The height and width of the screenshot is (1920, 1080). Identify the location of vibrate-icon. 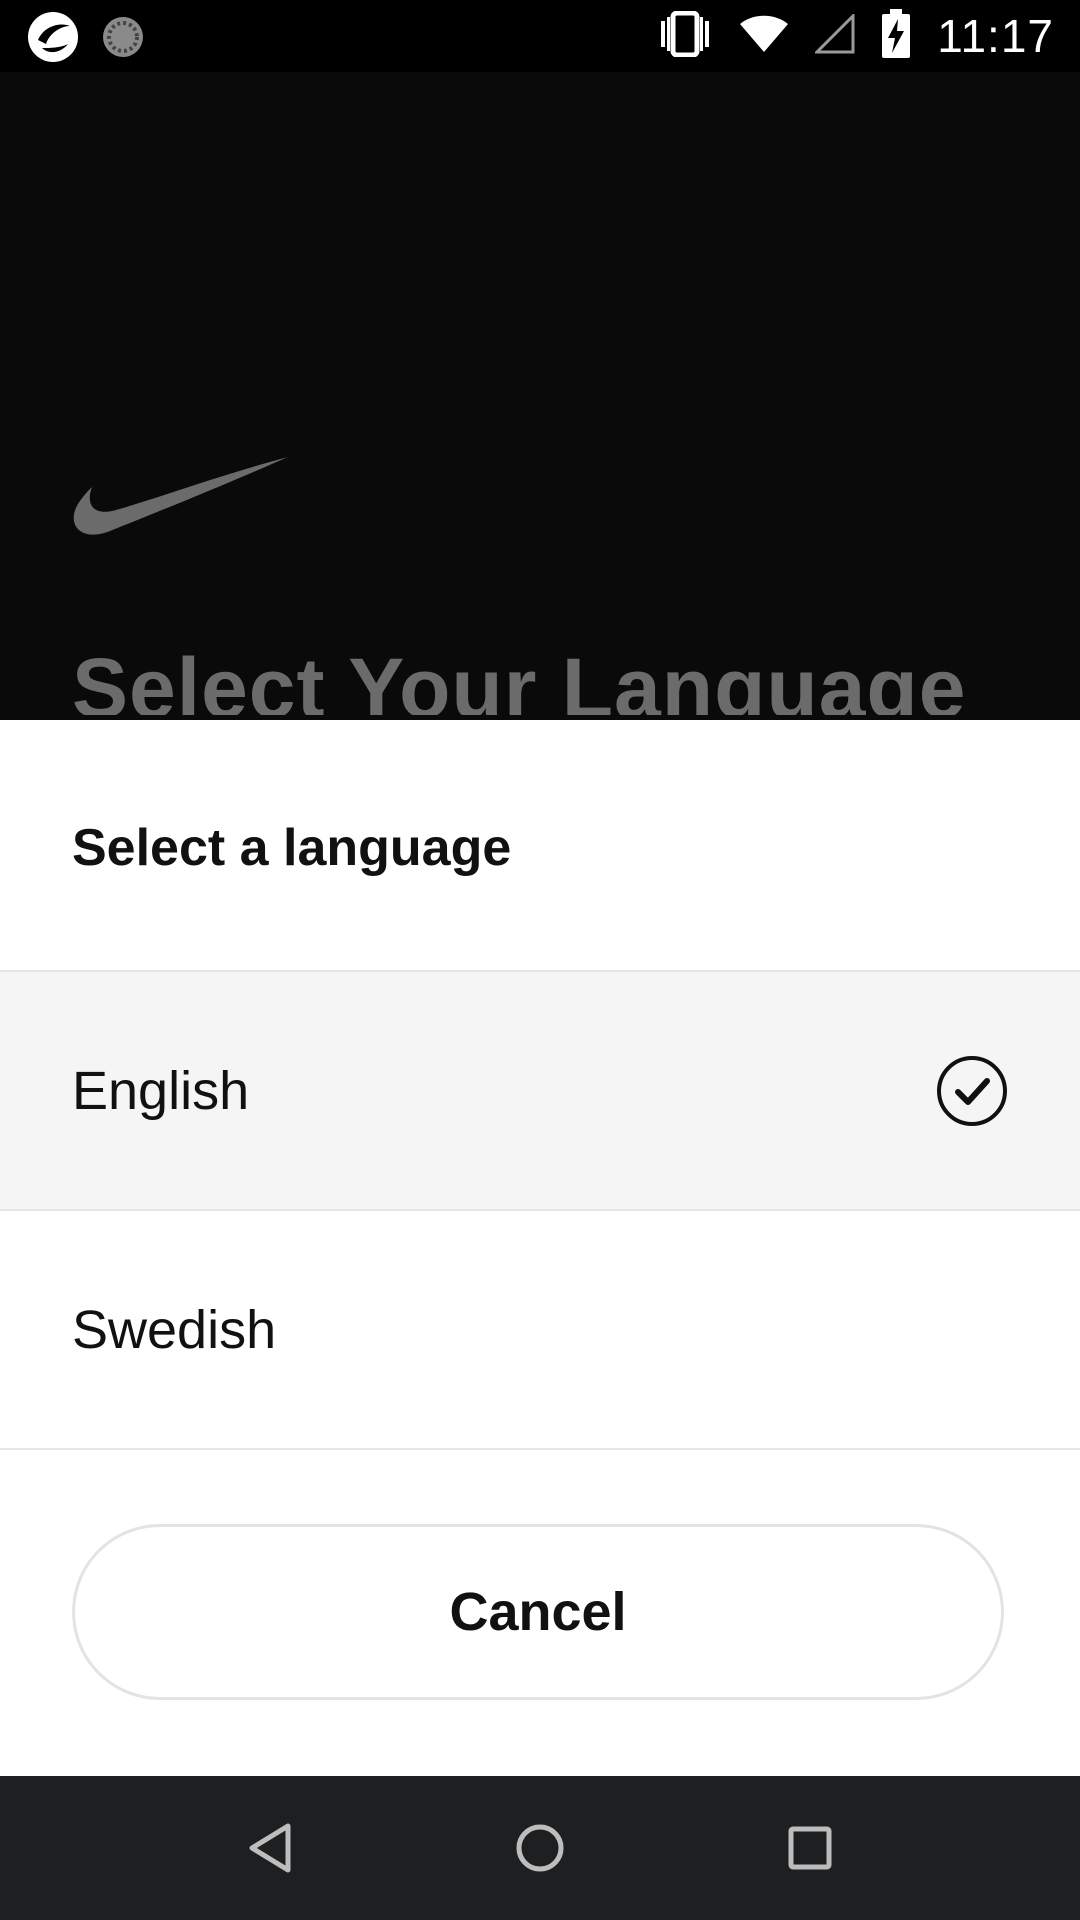
(685, 36).